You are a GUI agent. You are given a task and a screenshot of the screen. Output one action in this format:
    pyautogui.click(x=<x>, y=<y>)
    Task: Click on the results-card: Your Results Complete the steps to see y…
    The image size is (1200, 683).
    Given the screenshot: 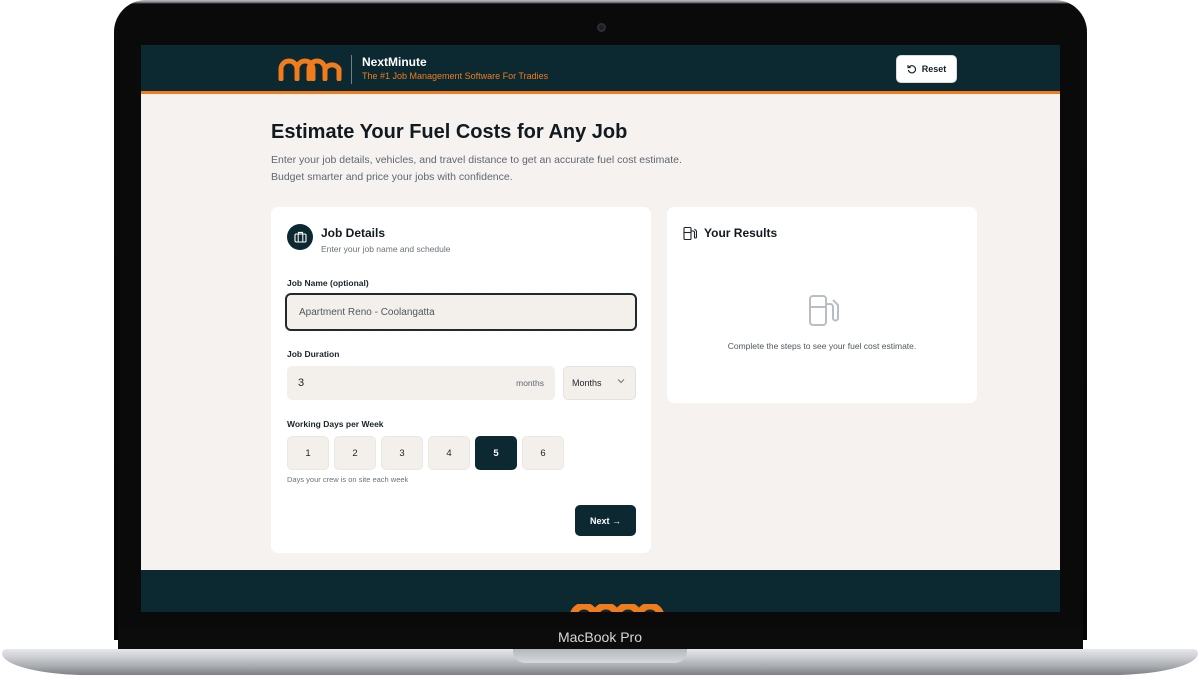 What is the action you would take?
    pyautogui.click(x=822, y=305)
    